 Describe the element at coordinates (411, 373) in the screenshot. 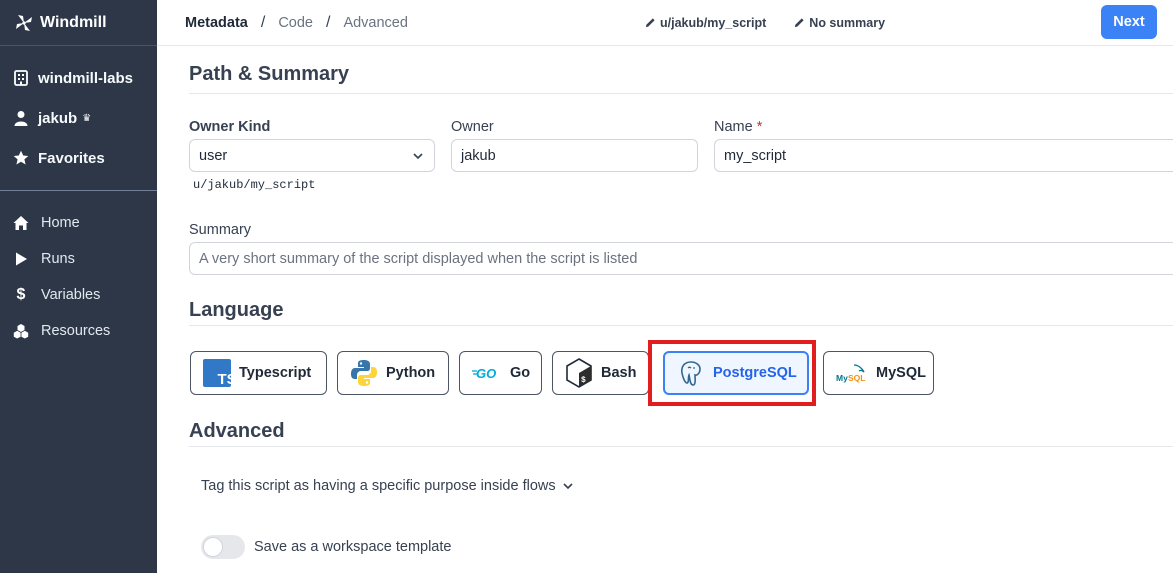

I see `language-label: Python` at that location.